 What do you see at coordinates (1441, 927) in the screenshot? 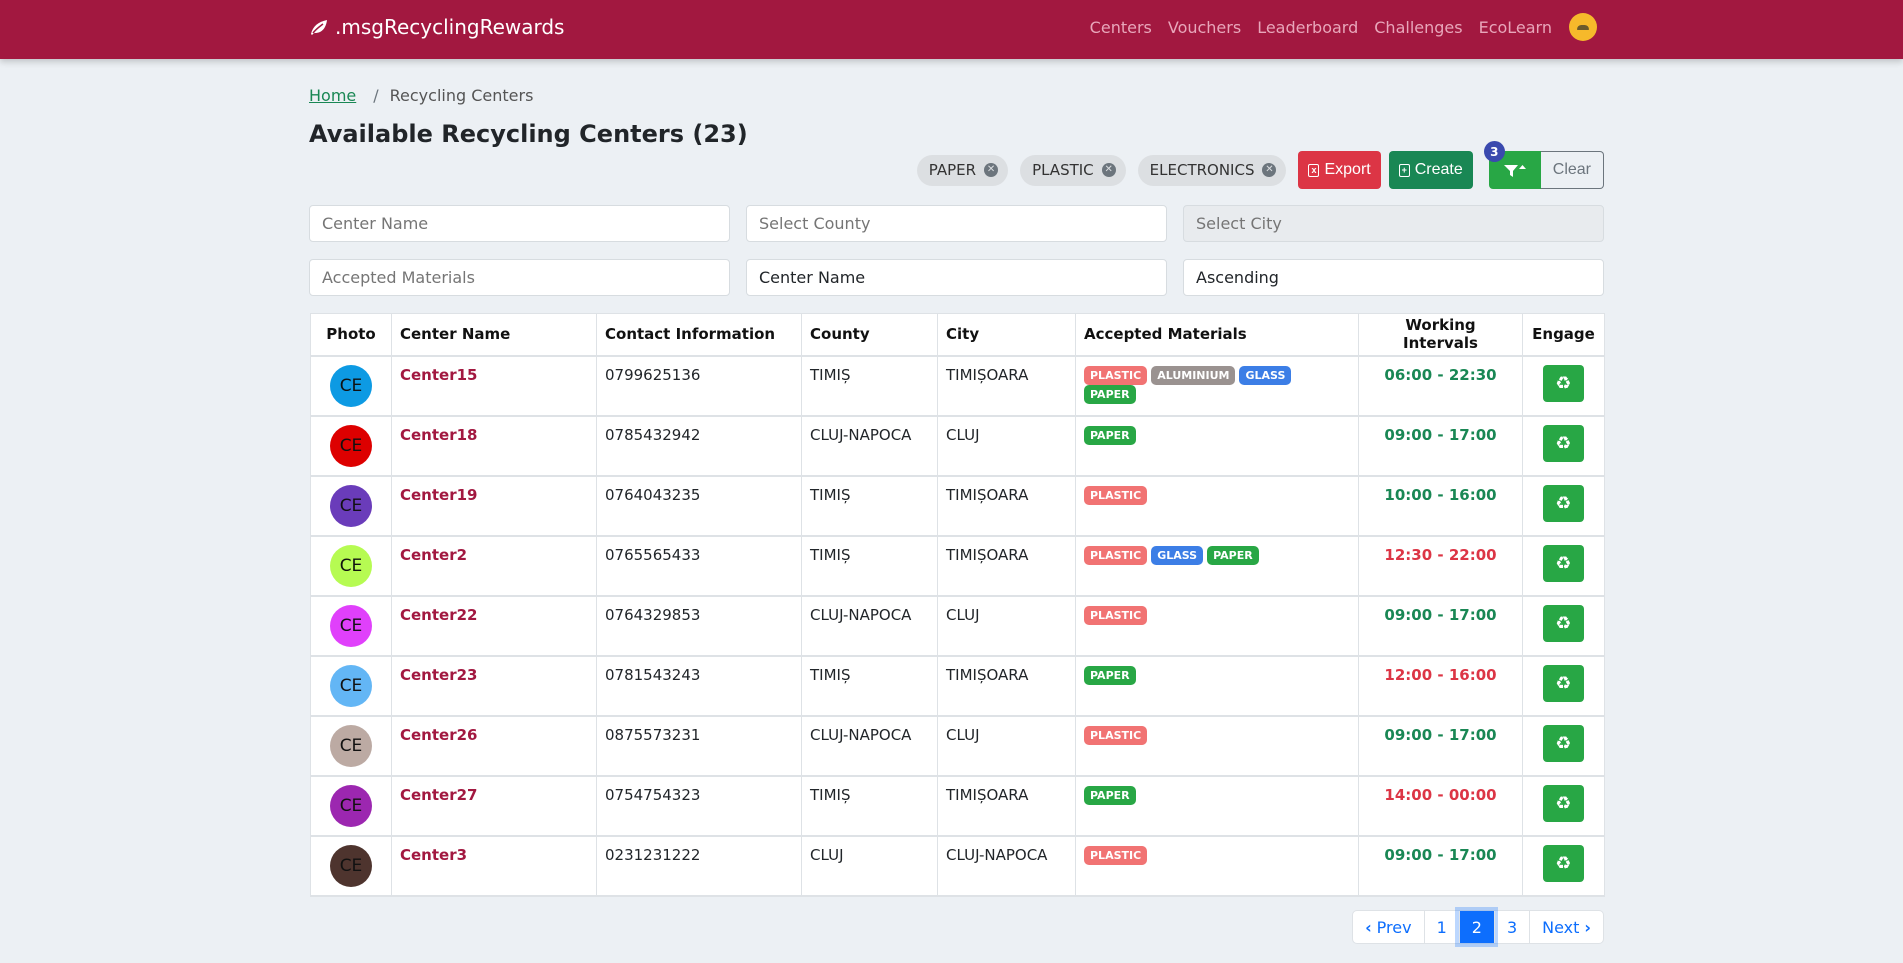
I see `page-1-button: 1` at bounding box center [1441, 927].